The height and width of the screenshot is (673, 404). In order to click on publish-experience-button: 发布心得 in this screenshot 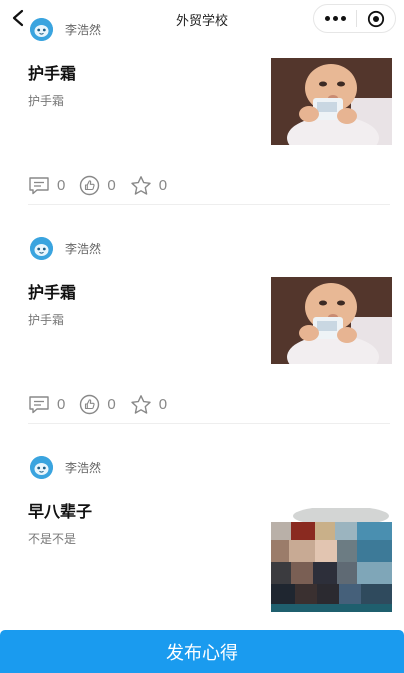, I will do `click(202, 651)`.